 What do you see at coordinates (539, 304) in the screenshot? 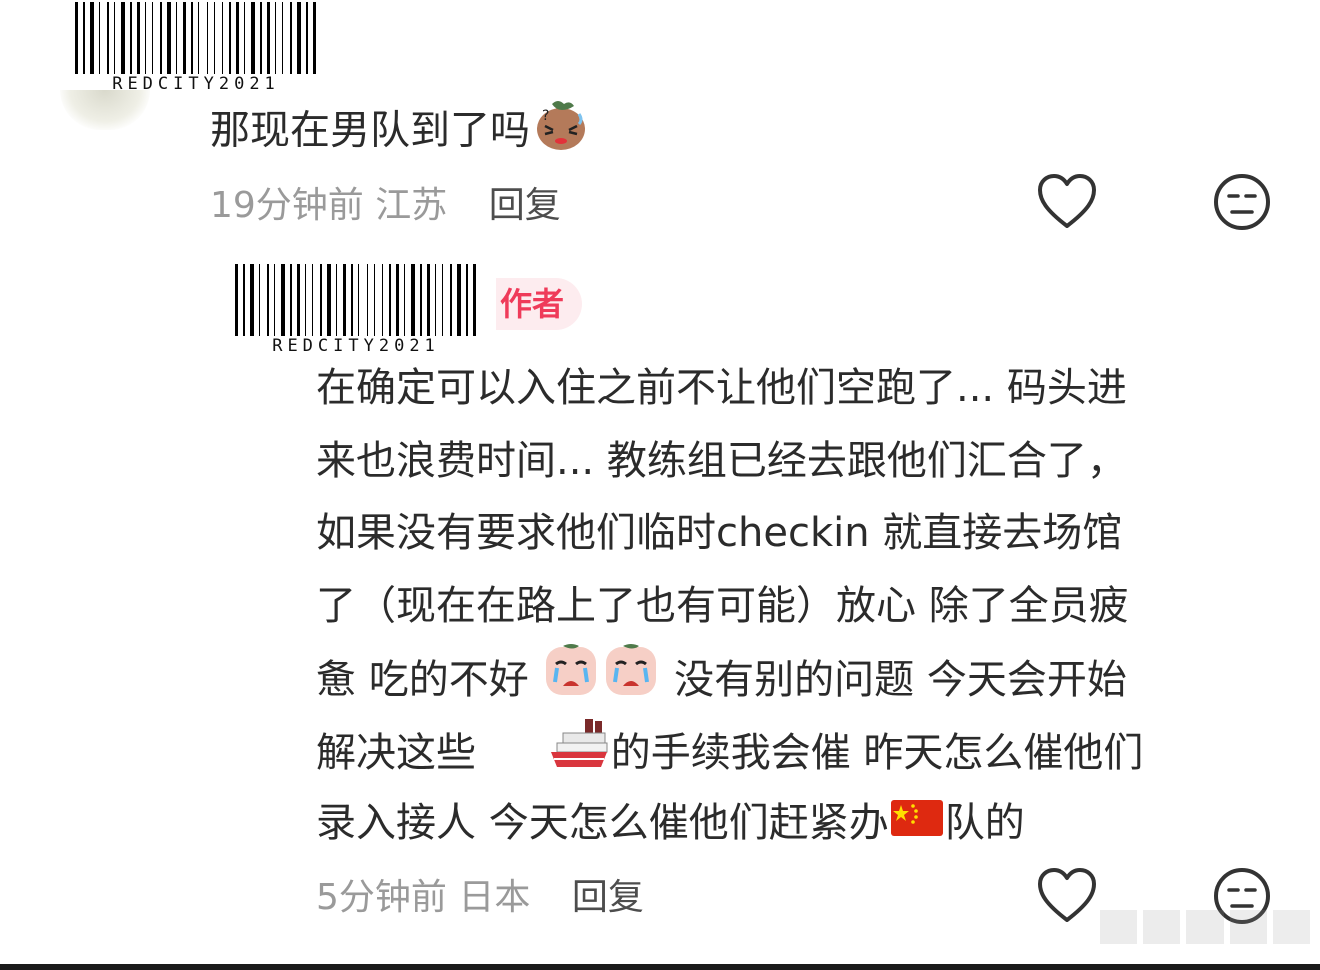
I see `author-badge: 作者` at bounding box center [539, 304].